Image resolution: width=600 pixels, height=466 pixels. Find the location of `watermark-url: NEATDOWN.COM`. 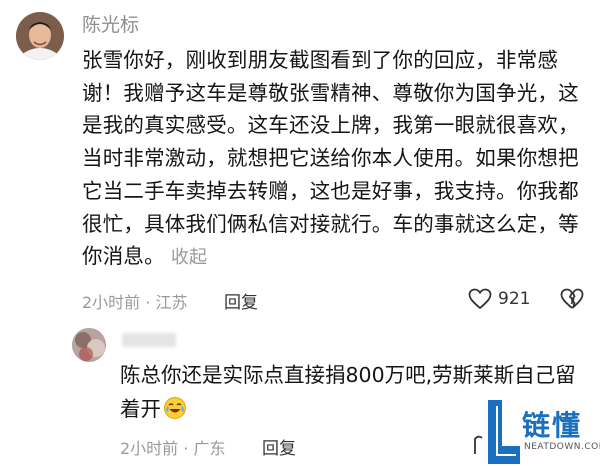

watermark-url: NEATDOWN.COM is located at coordinates (562, 447).